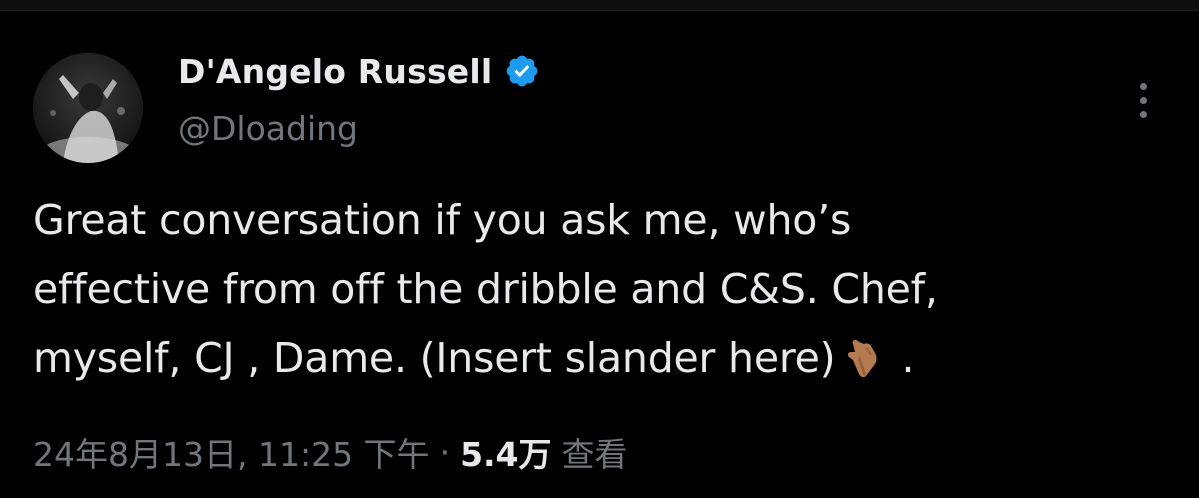 The image size is (1199, 498). What do you see at coordinates (599, 5) in the screenshot?
I see `top-divider` at bounding box center [599, 5].